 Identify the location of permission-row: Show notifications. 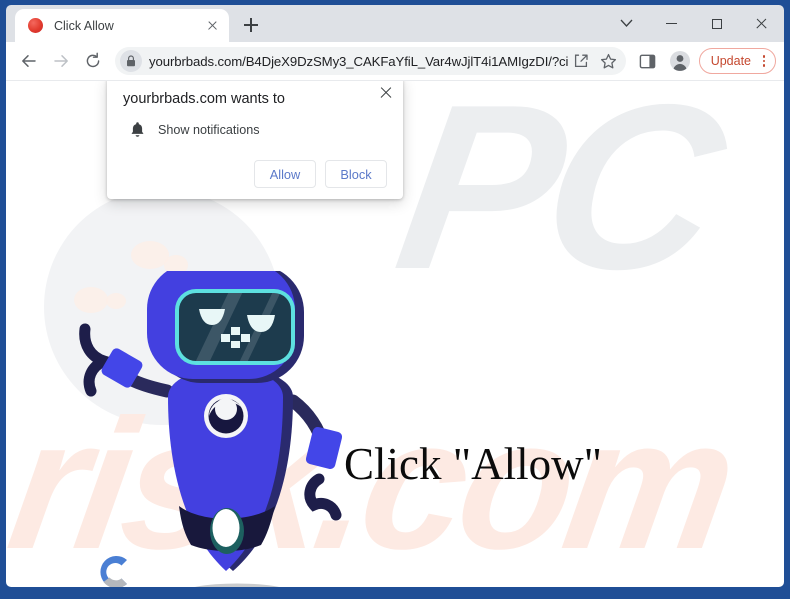
(255, 129).